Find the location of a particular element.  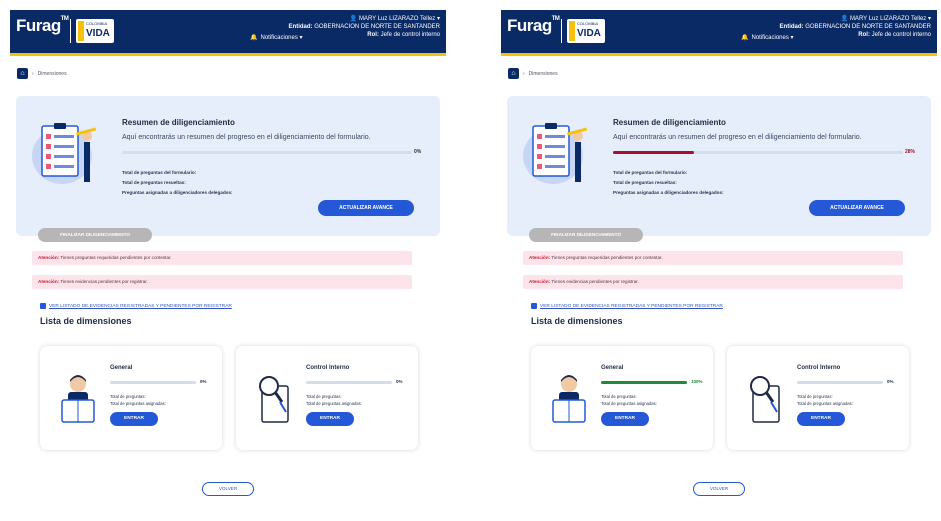

form-progress-fill is located at coordinates (654, 152).